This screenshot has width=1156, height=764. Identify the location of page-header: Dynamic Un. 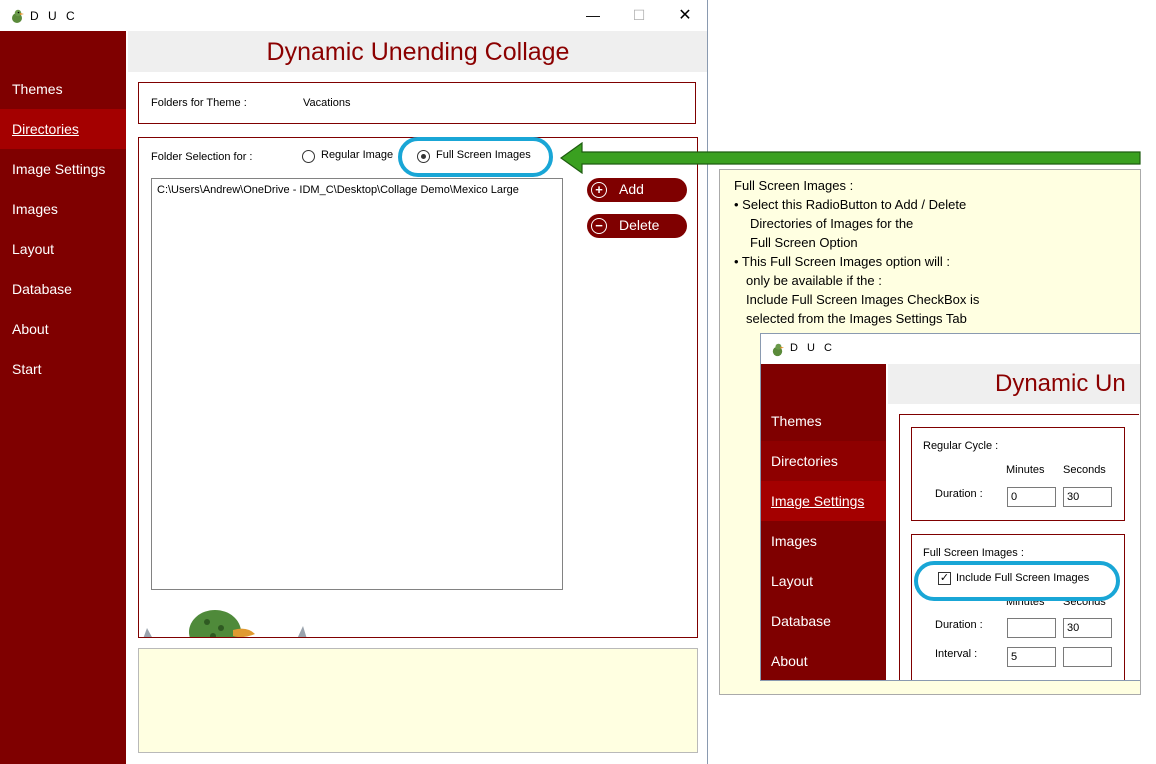
(1014, 384).